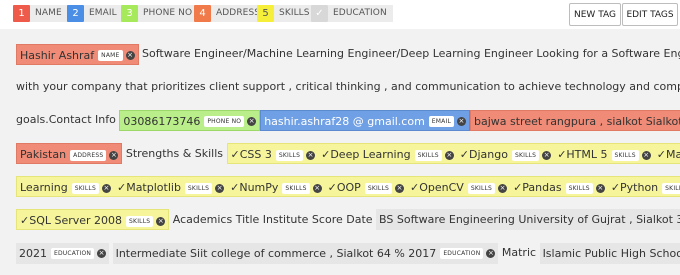 The height and width of the screenshot is (275, 680). What do you see at coordinates (344, 121) in the screenshot?
I see `entity-text: hashir.ashraf28 @ gmail.com` at bounding box center [344, 121].